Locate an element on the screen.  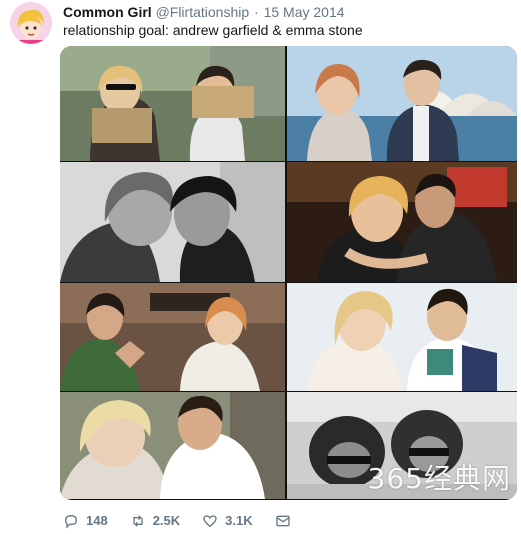
like-button: 3.1K is located at coordinates (227, 521).